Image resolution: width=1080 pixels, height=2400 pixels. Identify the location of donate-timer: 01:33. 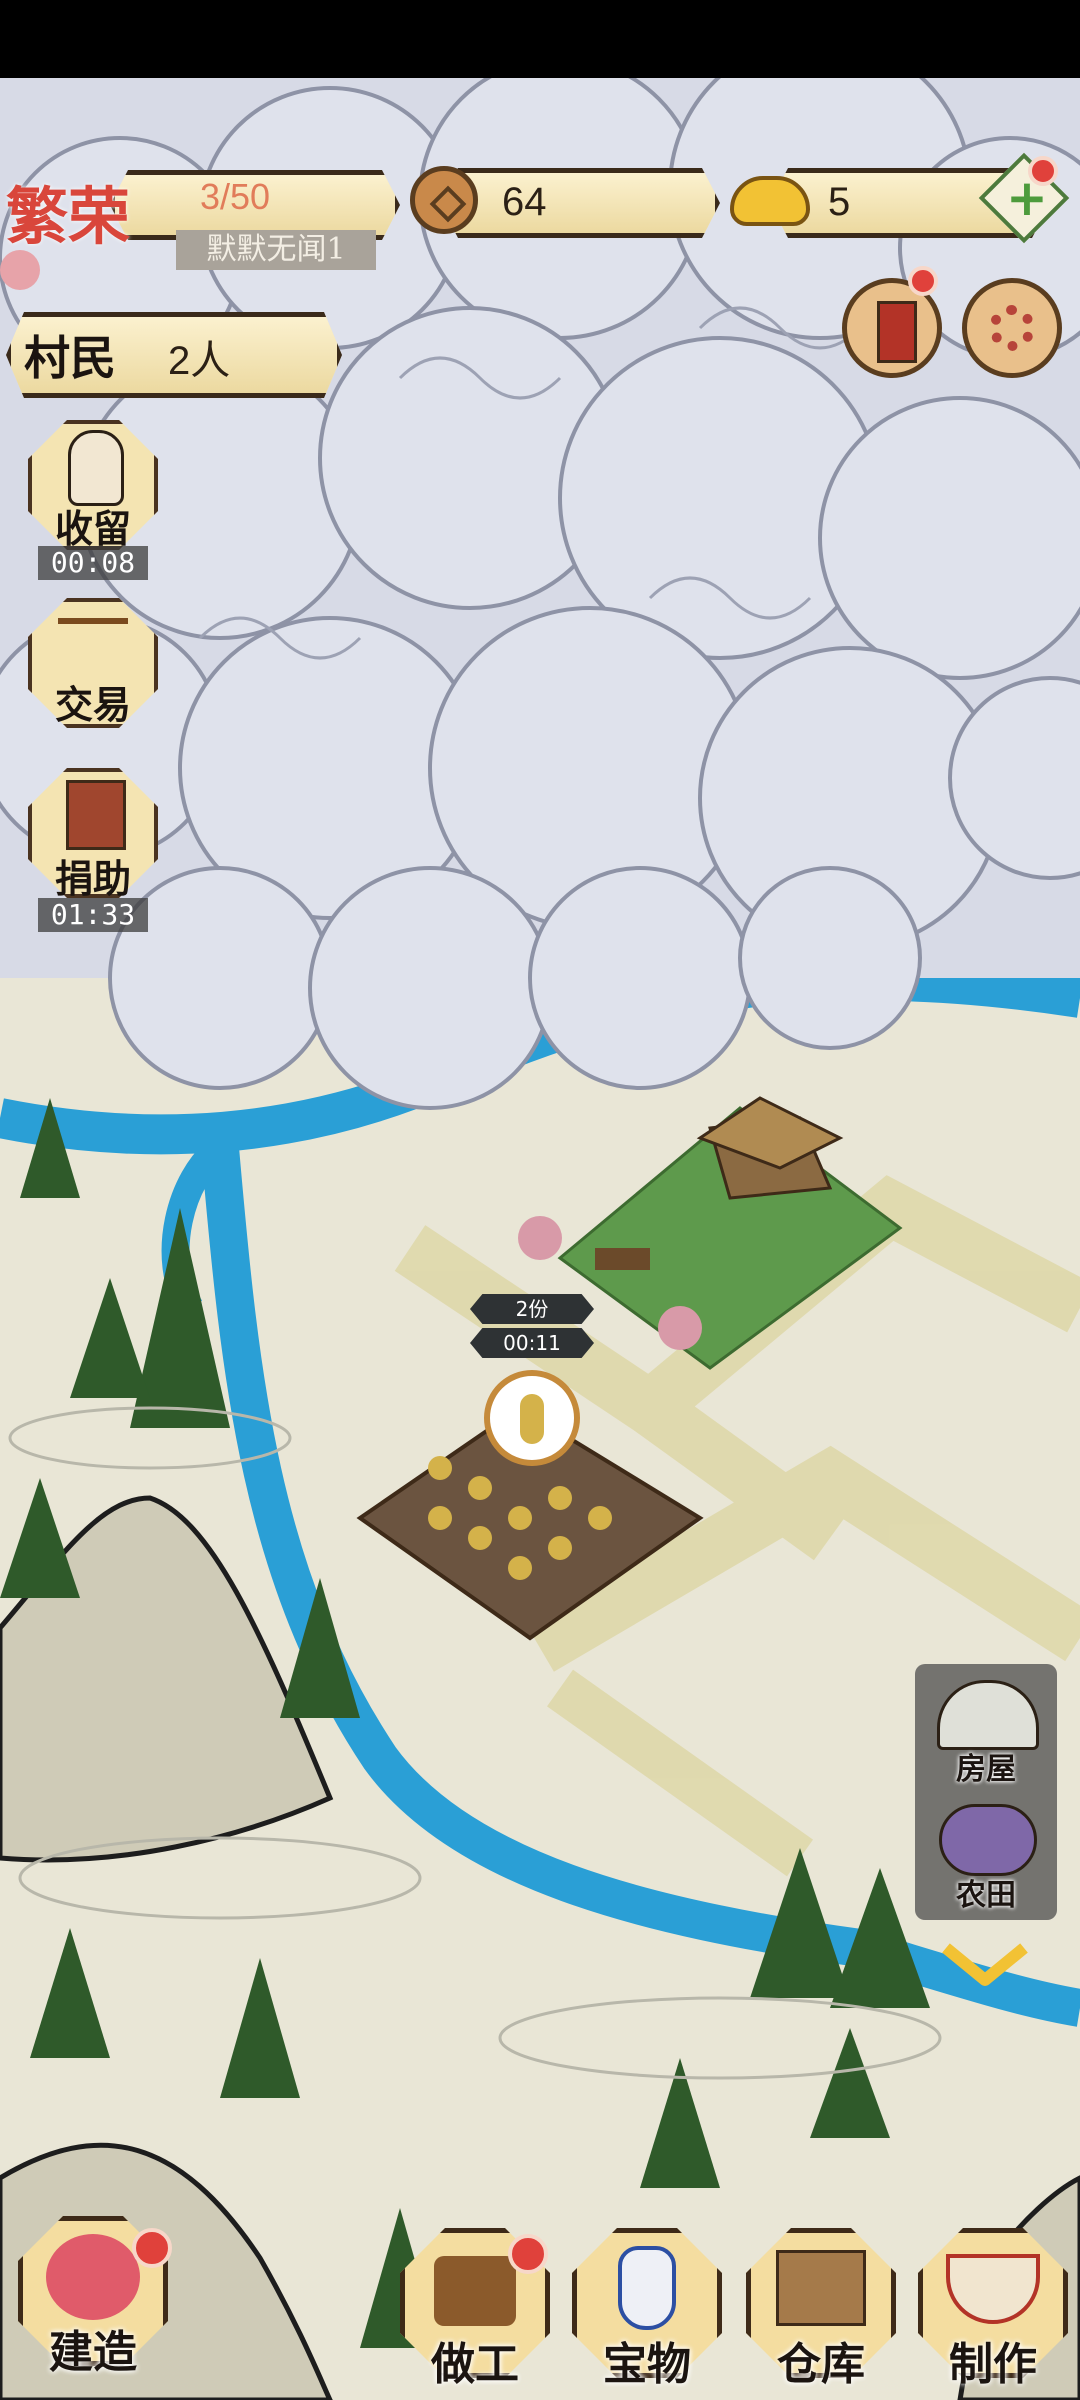
(93, 915).